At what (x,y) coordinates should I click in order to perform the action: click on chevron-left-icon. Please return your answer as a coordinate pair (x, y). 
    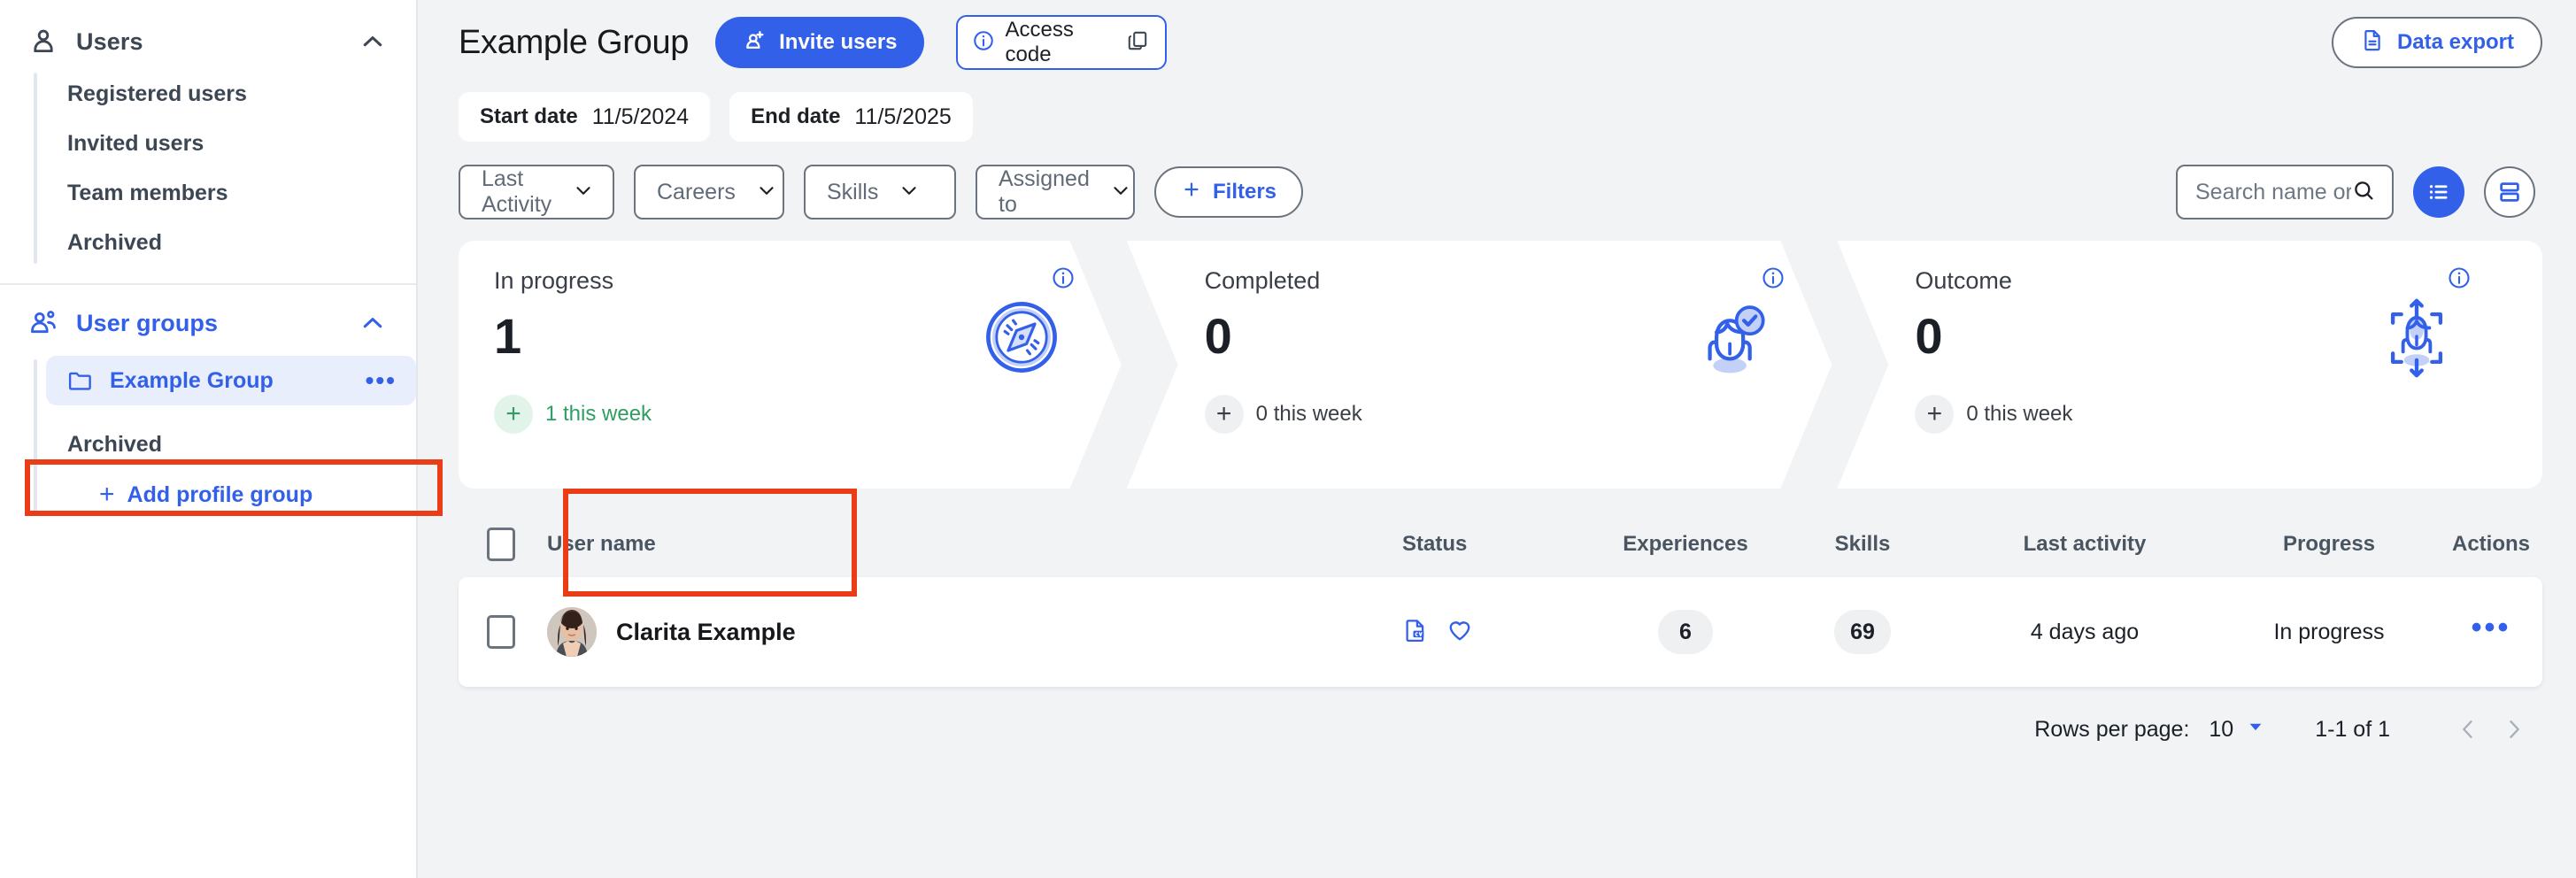
    Looking at the image, I should click on (2468, 729).